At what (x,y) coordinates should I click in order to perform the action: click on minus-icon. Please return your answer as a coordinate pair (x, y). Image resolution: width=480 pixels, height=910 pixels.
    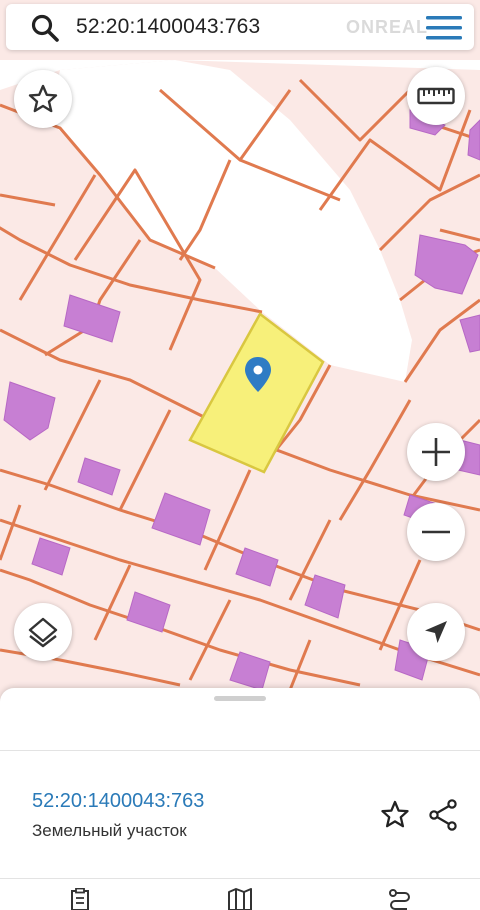
    Looking at the image, I should click on (436, 532).